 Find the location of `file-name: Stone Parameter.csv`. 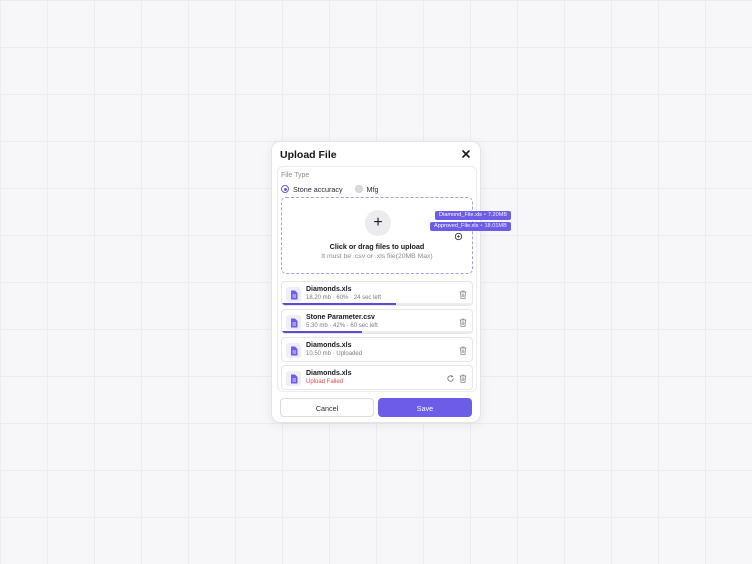

file-name: Stone Parameter.csv is located at coordinates (340, 317).